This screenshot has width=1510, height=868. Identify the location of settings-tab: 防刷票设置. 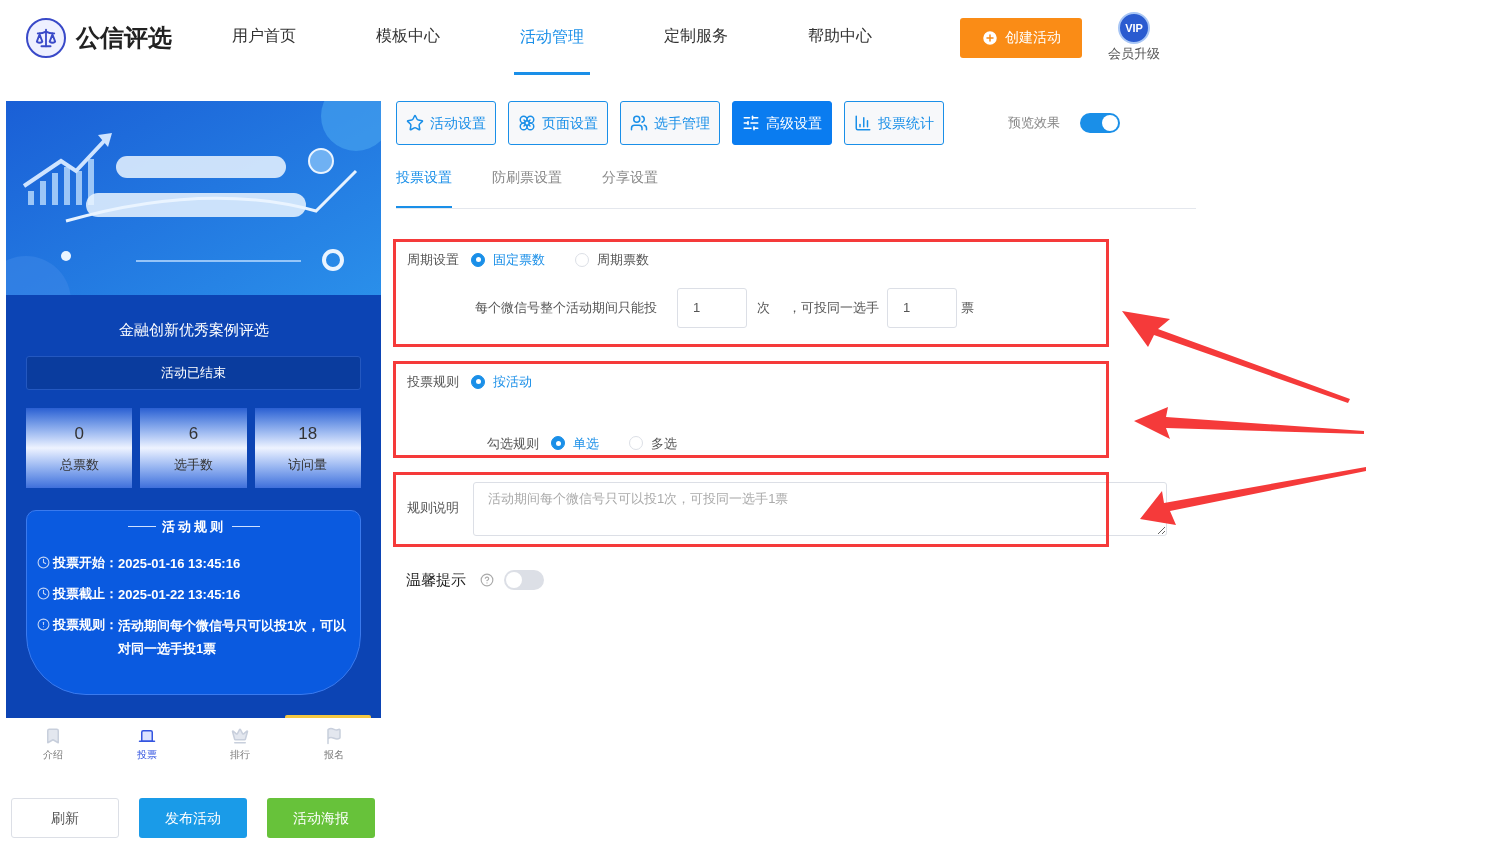
(527, 187).